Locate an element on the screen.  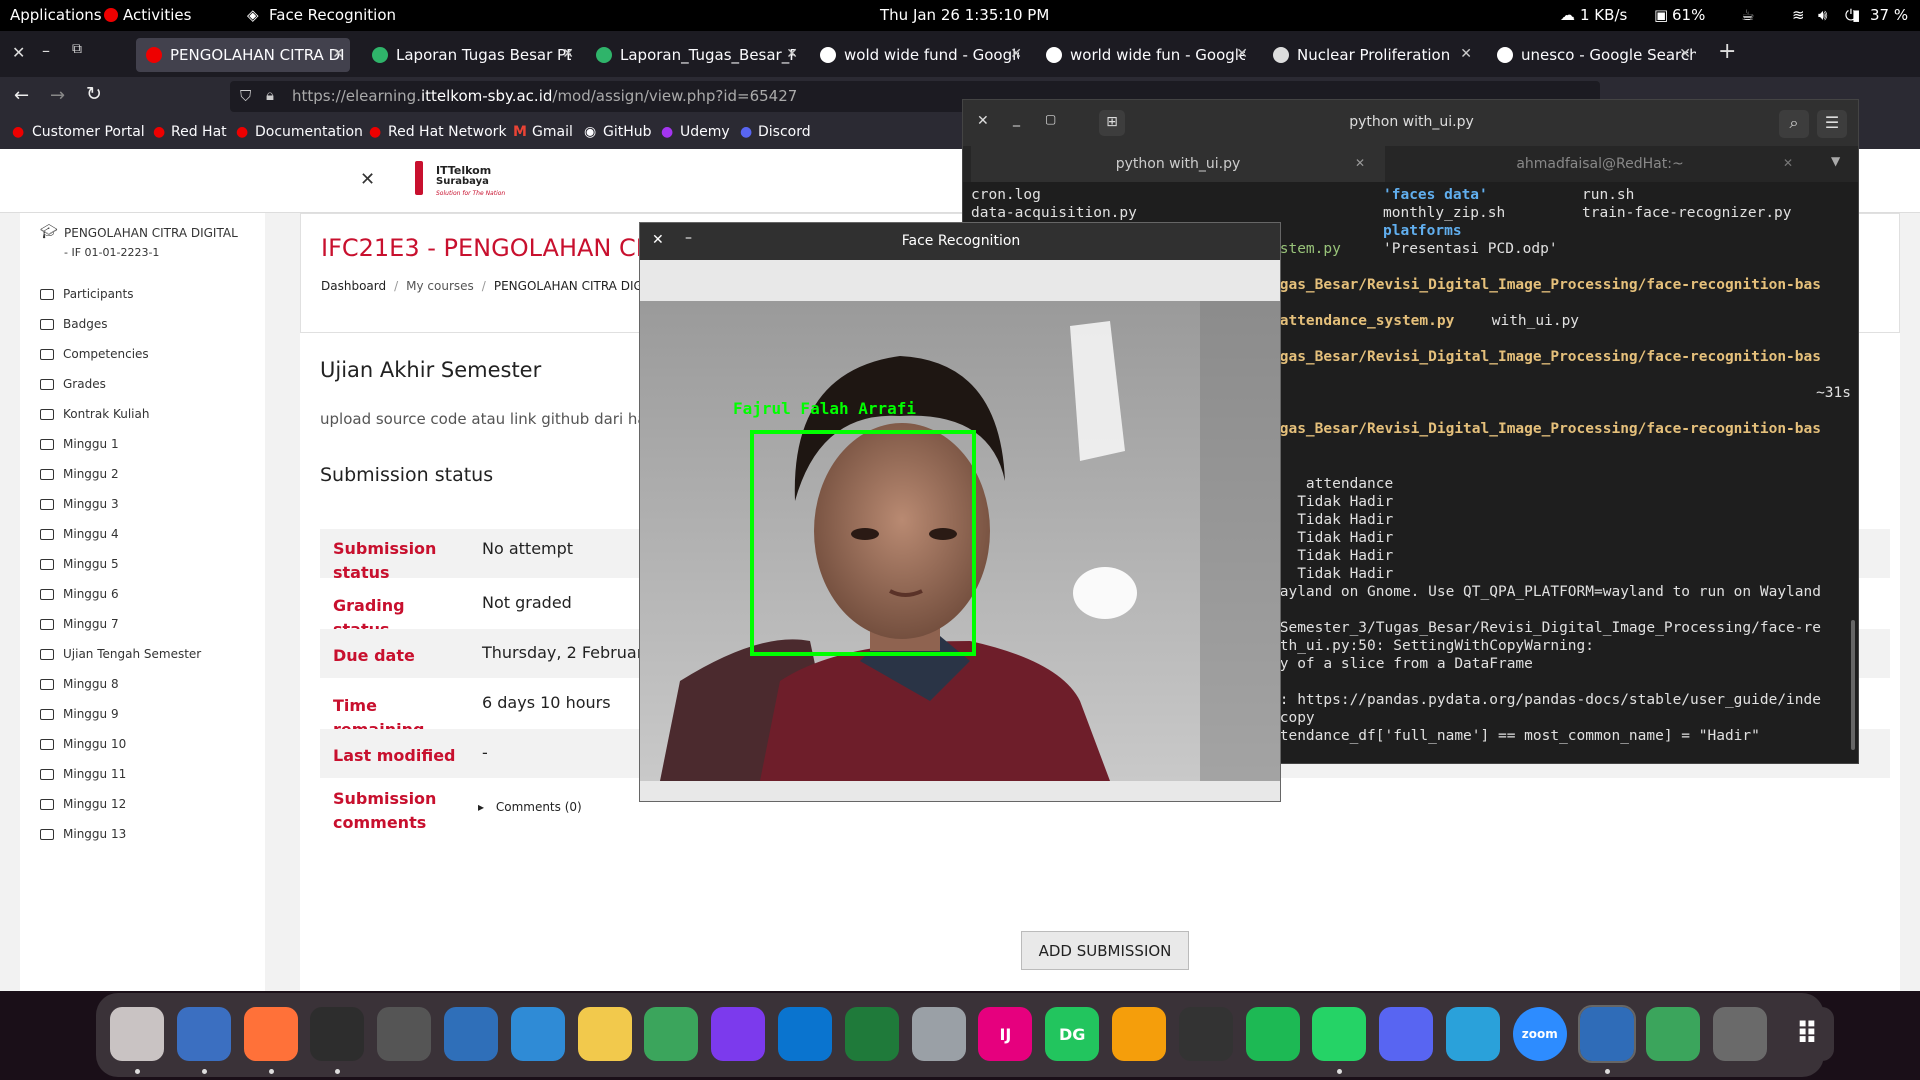
store-icon is located at coordinates (137, 1034).